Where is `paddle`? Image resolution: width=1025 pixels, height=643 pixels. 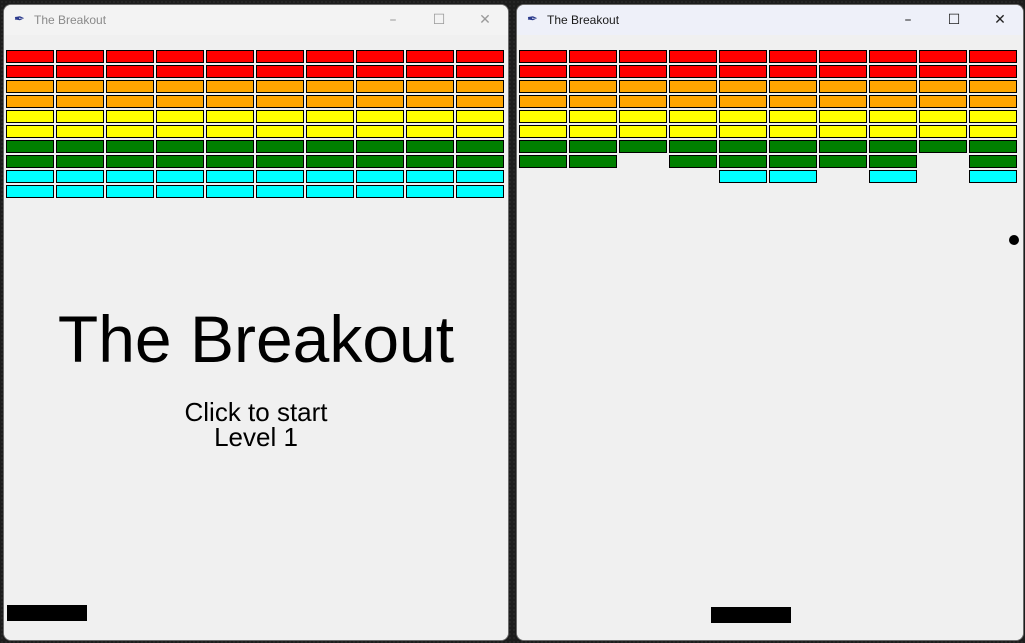 paddle is located at coordinates (751, 615).